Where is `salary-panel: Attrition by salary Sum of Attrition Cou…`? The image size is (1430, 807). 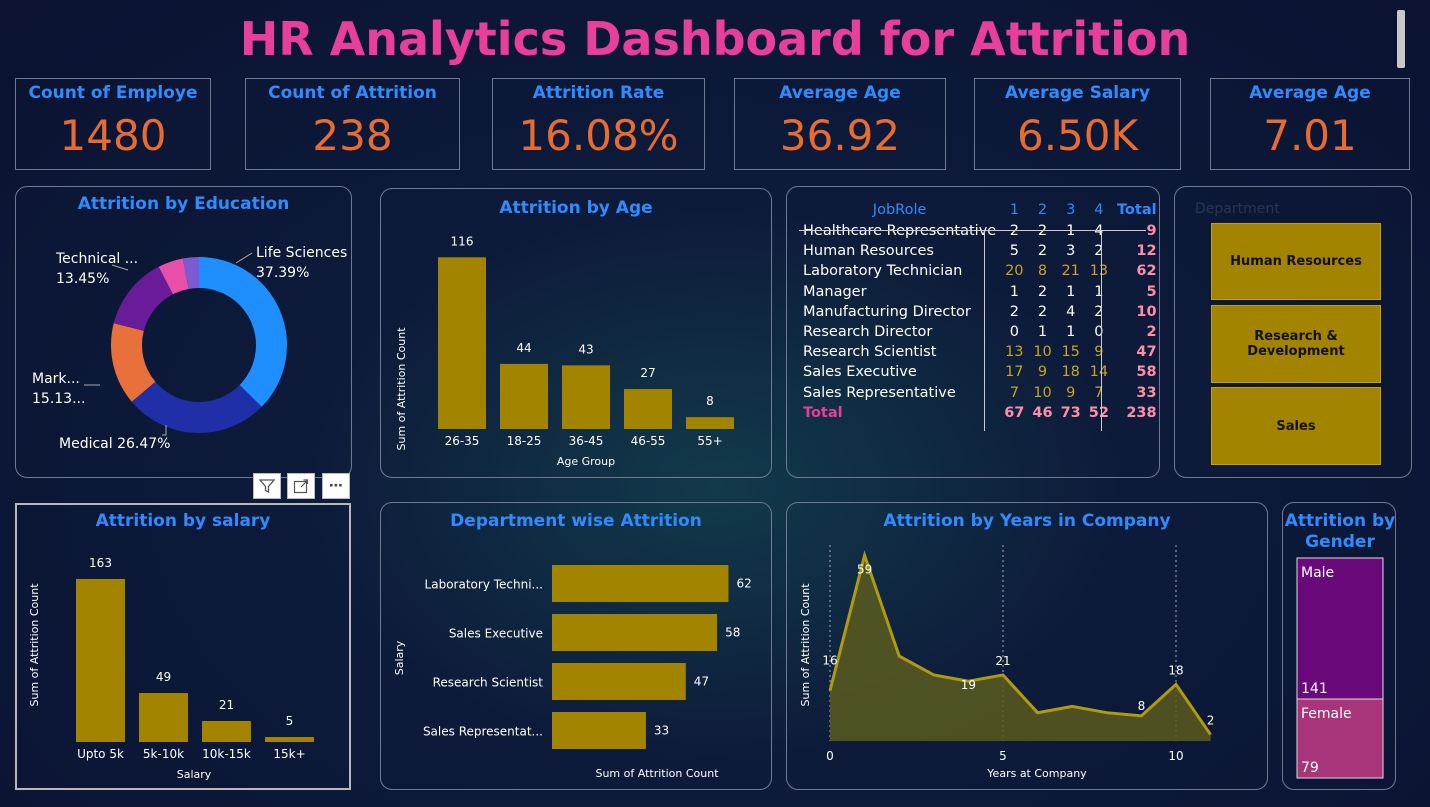 salary-panel: Attrition by salary Sum of Attrition Cou… is located at coordinates (183, 646).